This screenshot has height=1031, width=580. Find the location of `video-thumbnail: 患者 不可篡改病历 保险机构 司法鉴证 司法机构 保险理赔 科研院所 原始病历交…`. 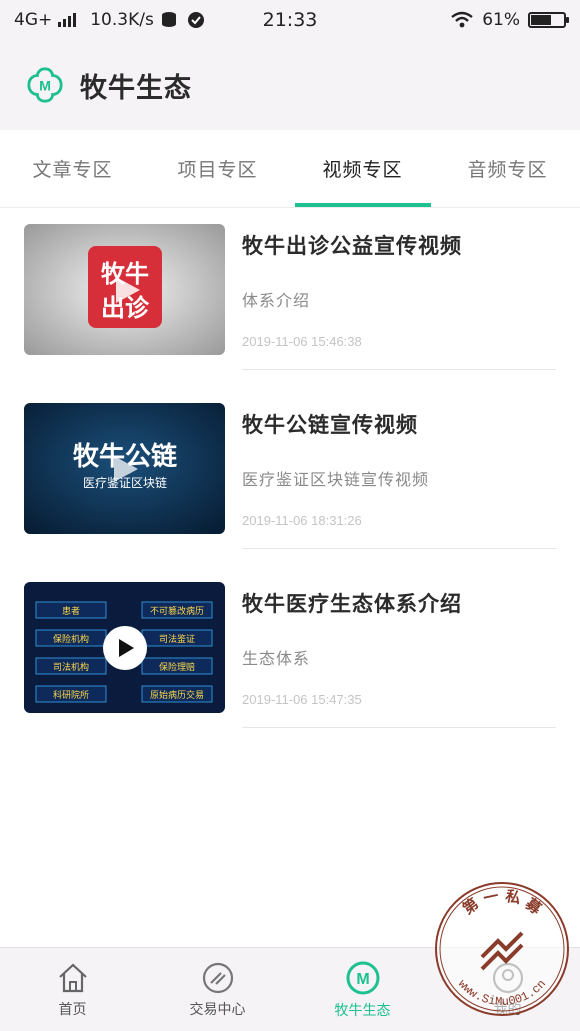

video-thumbnail: 患者 不可篡改病历 保险机构 司法鉴证 司法机构 保险理赔 科研院所 原始病历交… is located at coordinates (124, 647).